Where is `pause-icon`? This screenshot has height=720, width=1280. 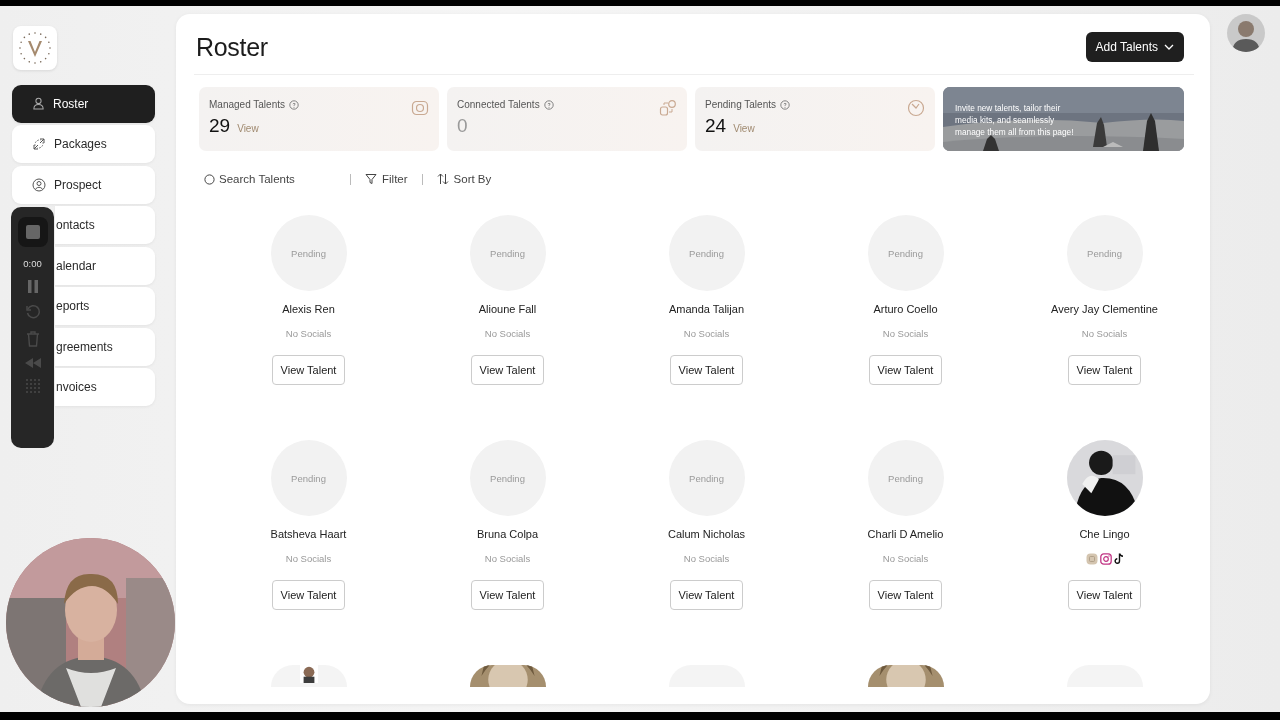
pause-icon is located at coordinates (32, 286).